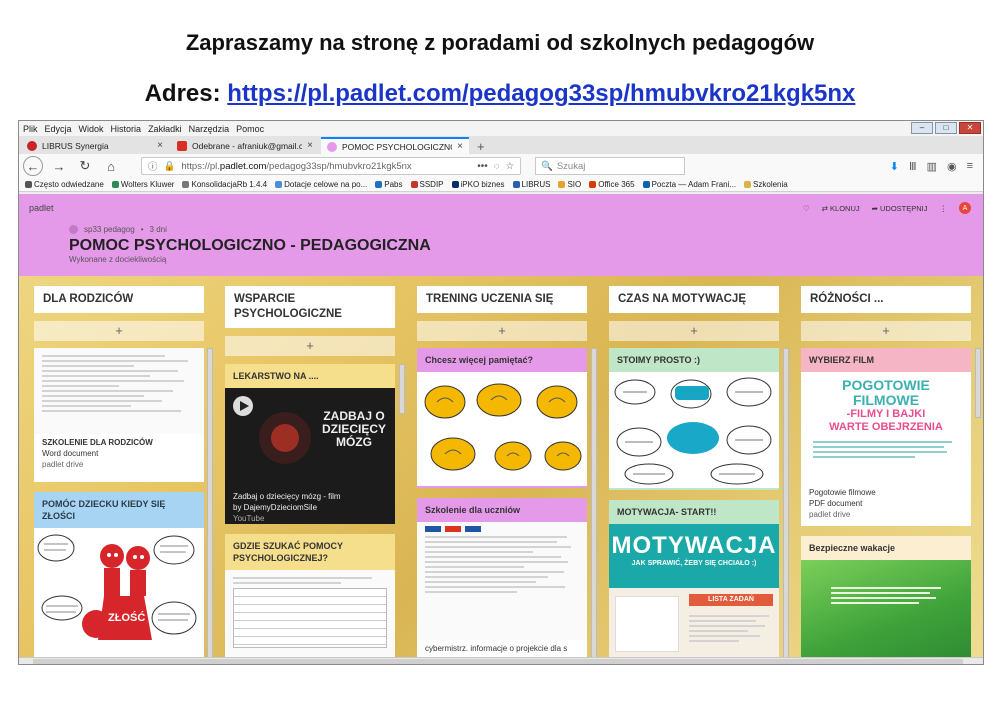  Describe the element at coordinates (502, 418) in the screenshot. I see `post-pamiec: Chcesz więcej pamiętać?` at that location.